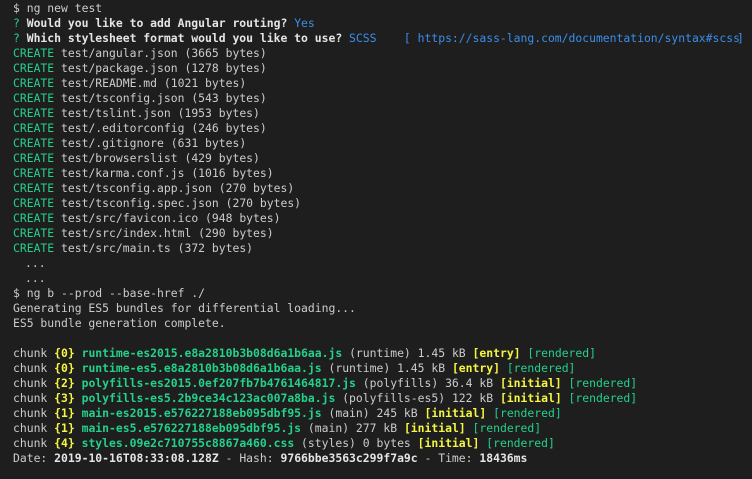 The image size is (752, 479). Describe the element at coordinates (382, 83) in the screenshot. I see `create-line: CREATE test/README.md (1021 bytes)` at that location.